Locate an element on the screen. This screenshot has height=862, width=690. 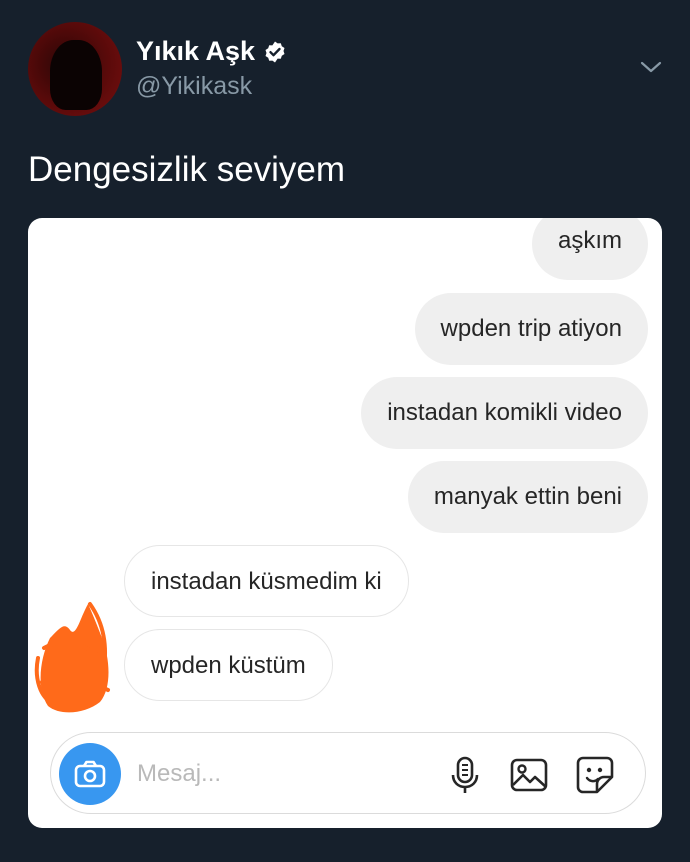
avatar-redaction-scribble is located at coordinates (72, 657).